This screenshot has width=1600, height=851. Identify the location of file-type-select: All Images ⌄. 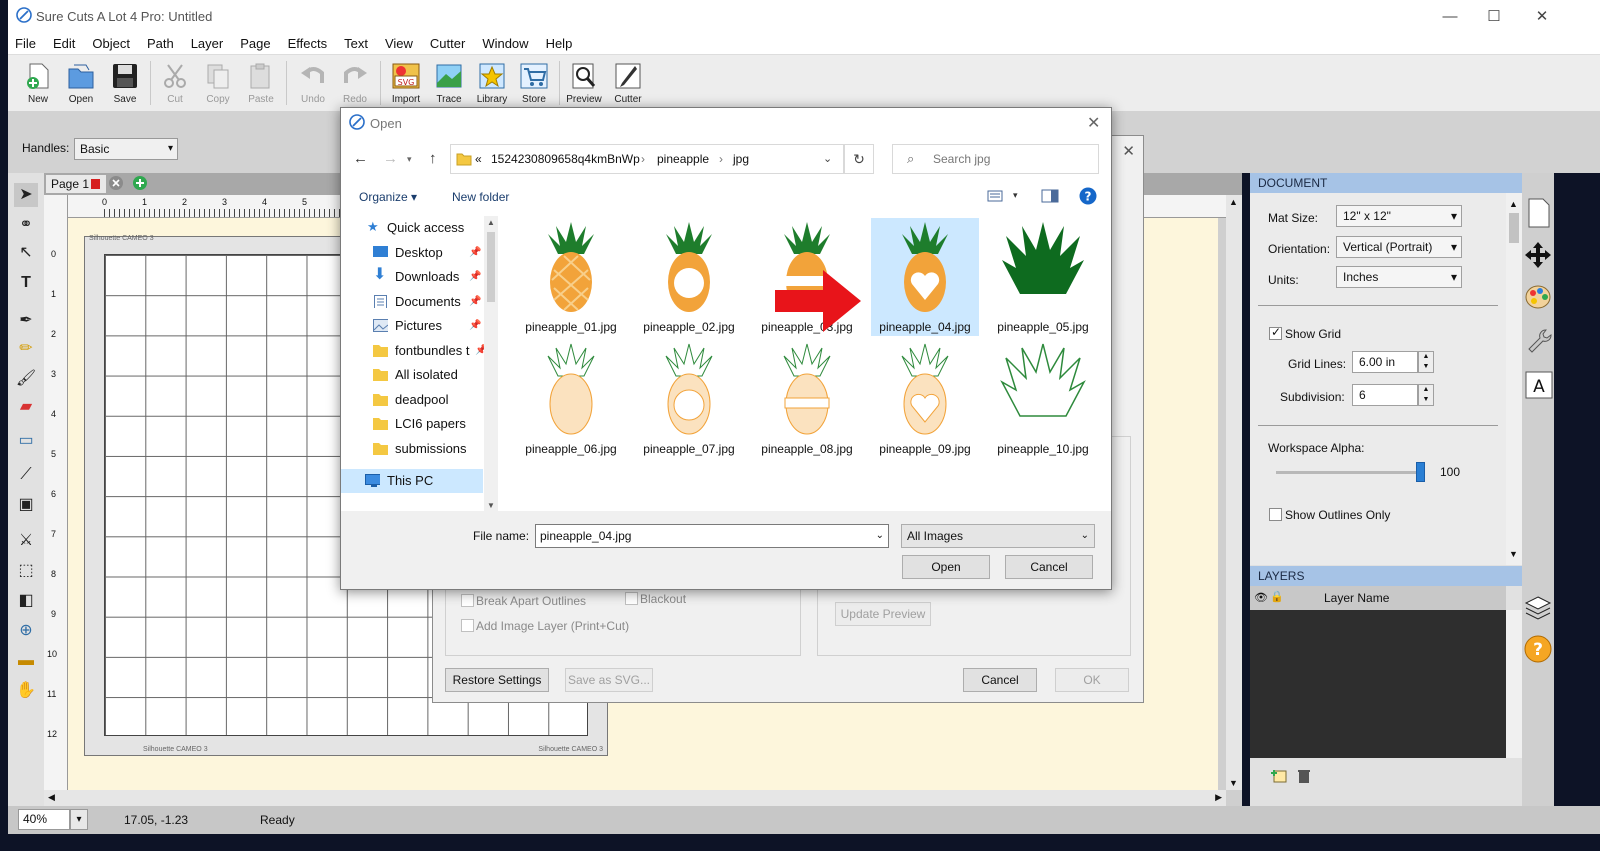
(998, 536).